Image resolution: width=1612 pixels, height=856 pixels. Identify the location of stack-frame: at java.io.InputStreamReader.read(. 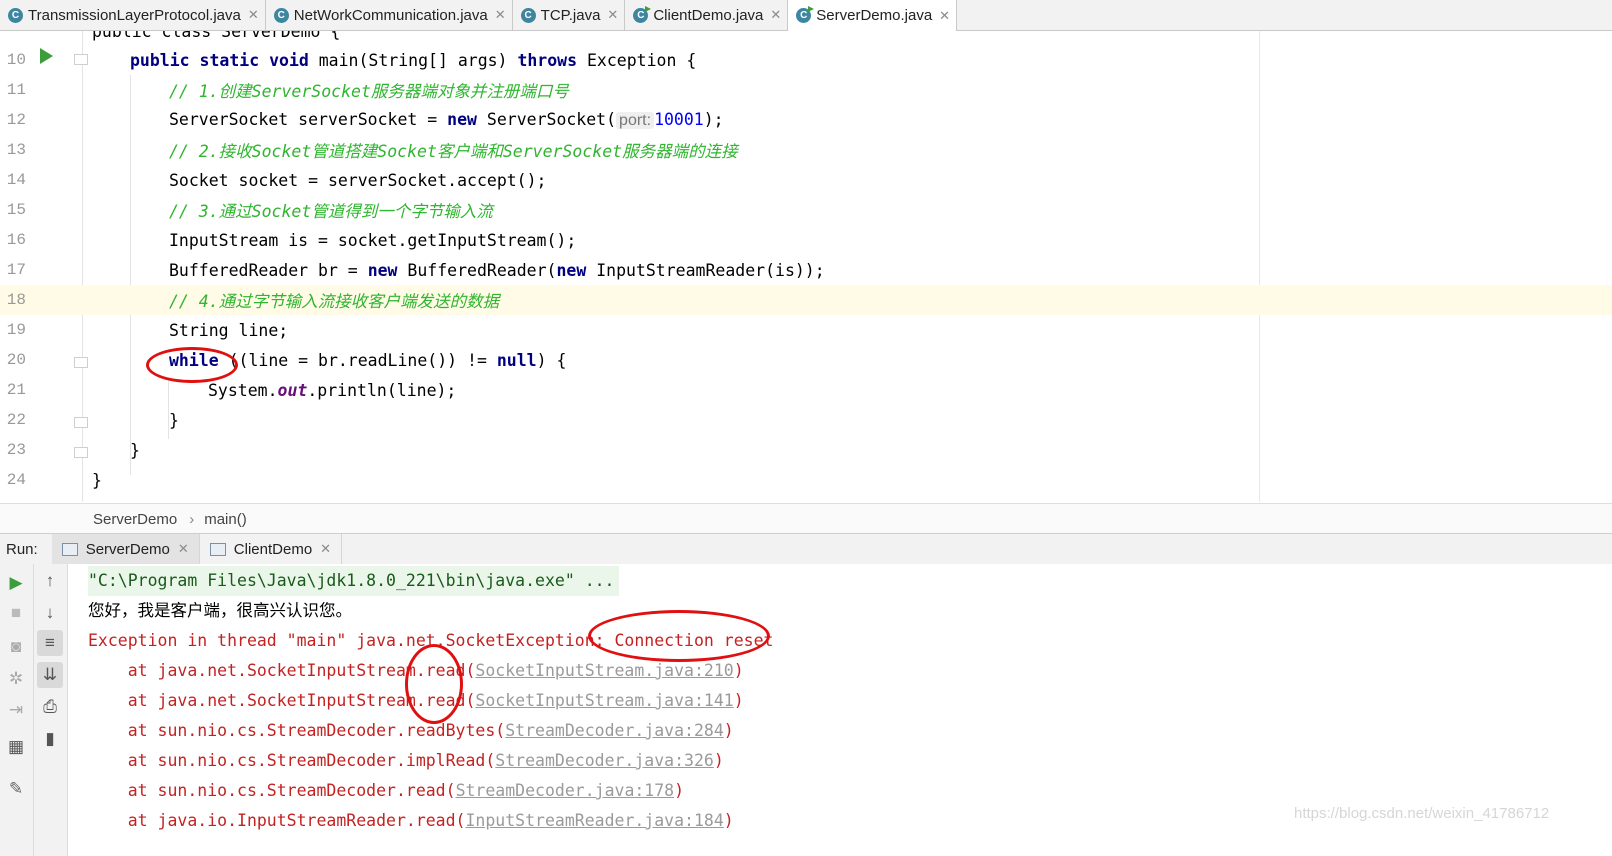
(277, 820).